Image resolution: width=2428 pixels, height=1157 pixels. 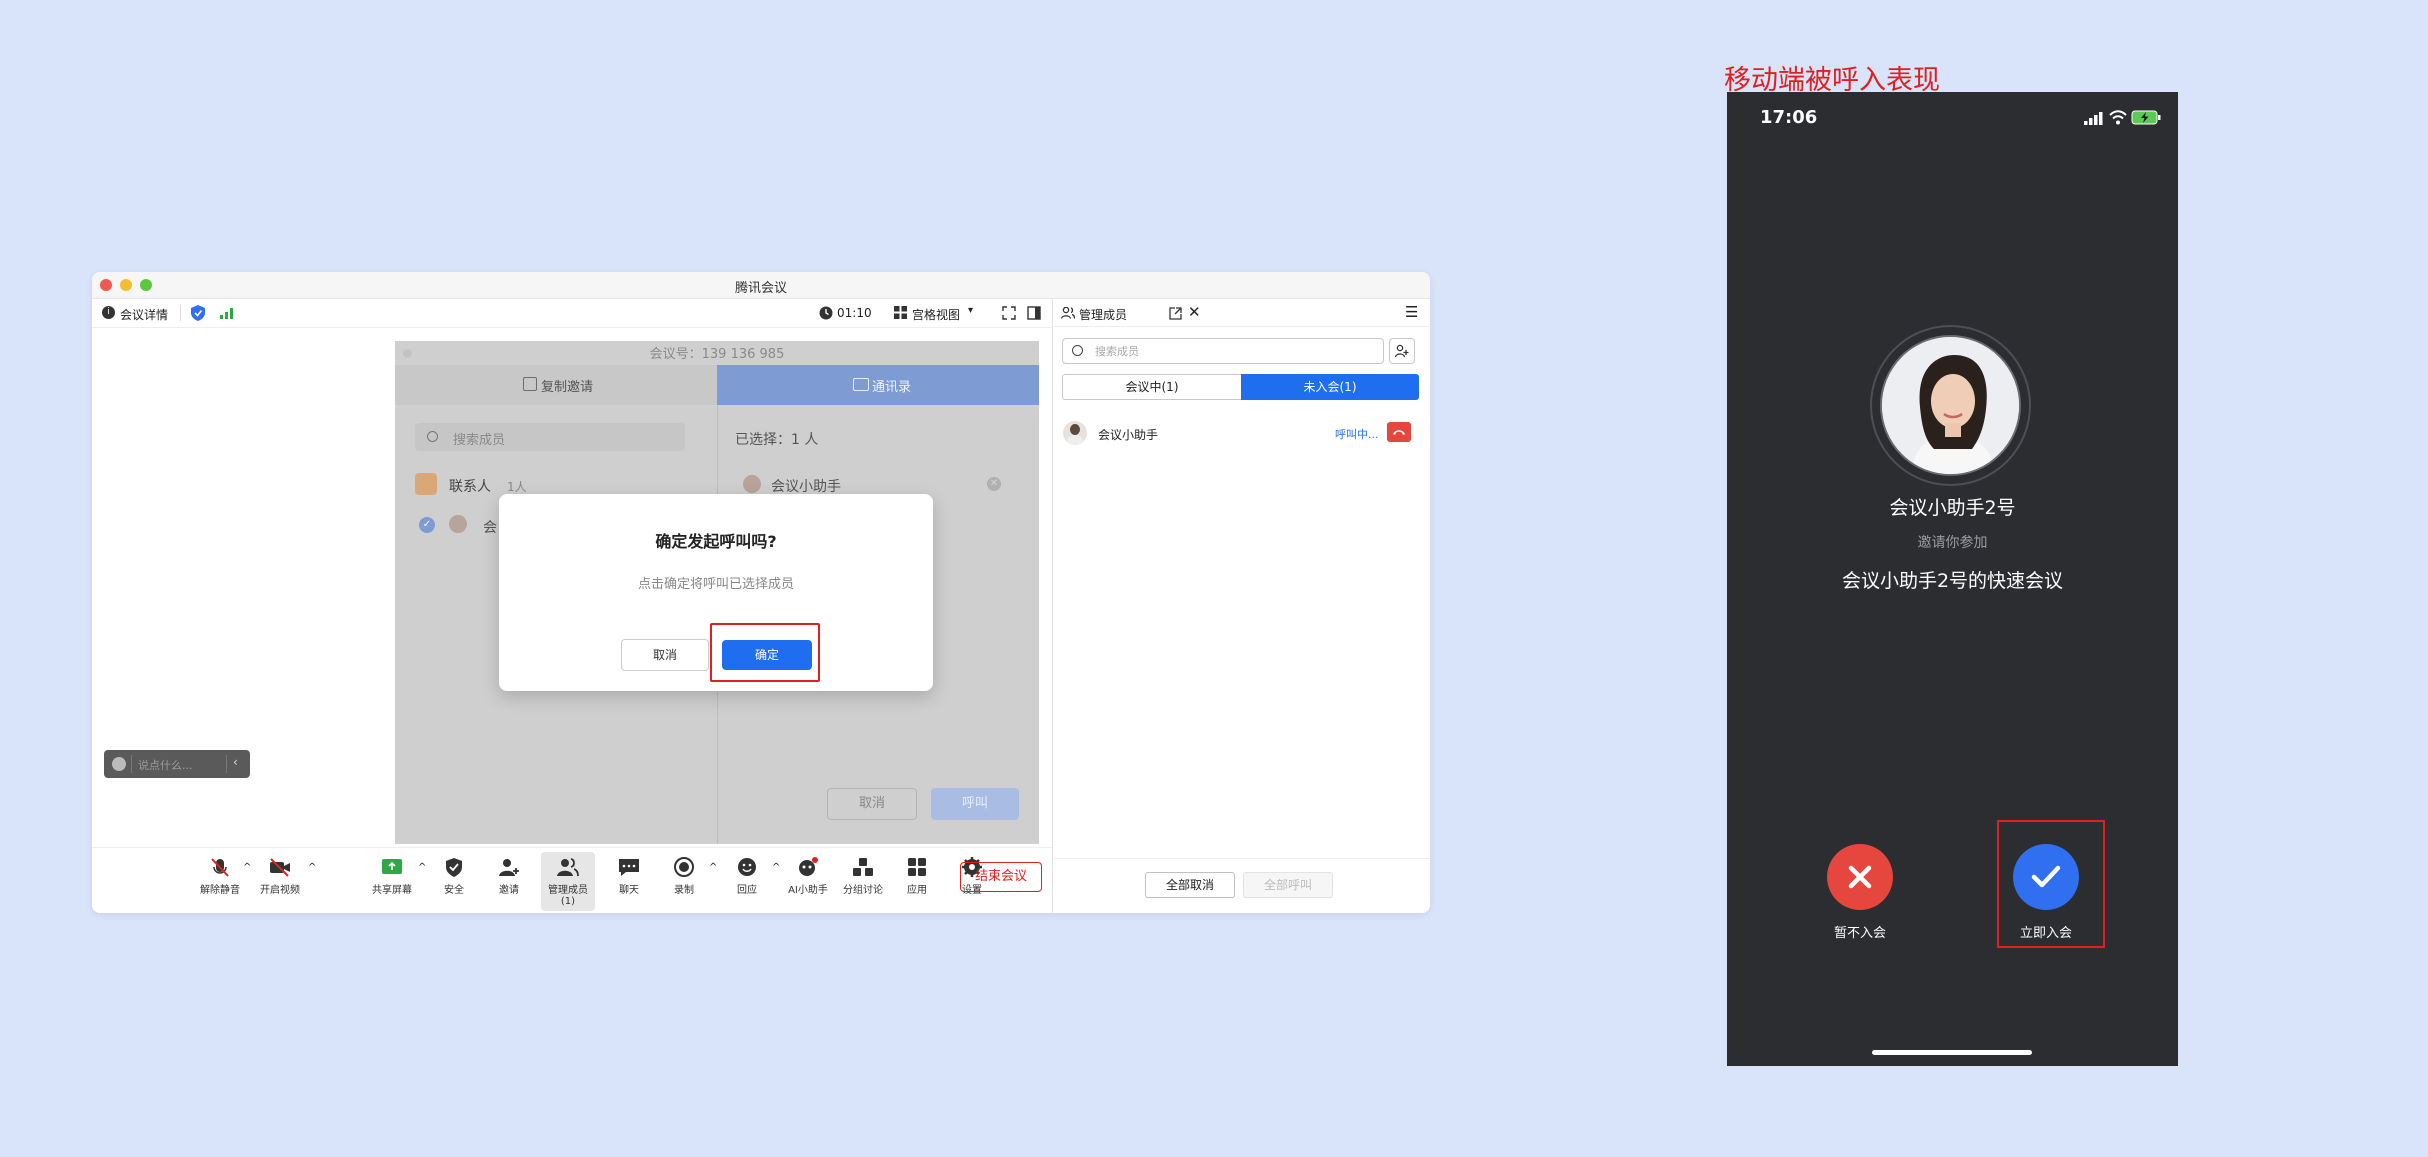 What do you see at coordinates (407, 353) in the screenshot?
I see `dialog-close-dot` at bounding box center [407, 353].